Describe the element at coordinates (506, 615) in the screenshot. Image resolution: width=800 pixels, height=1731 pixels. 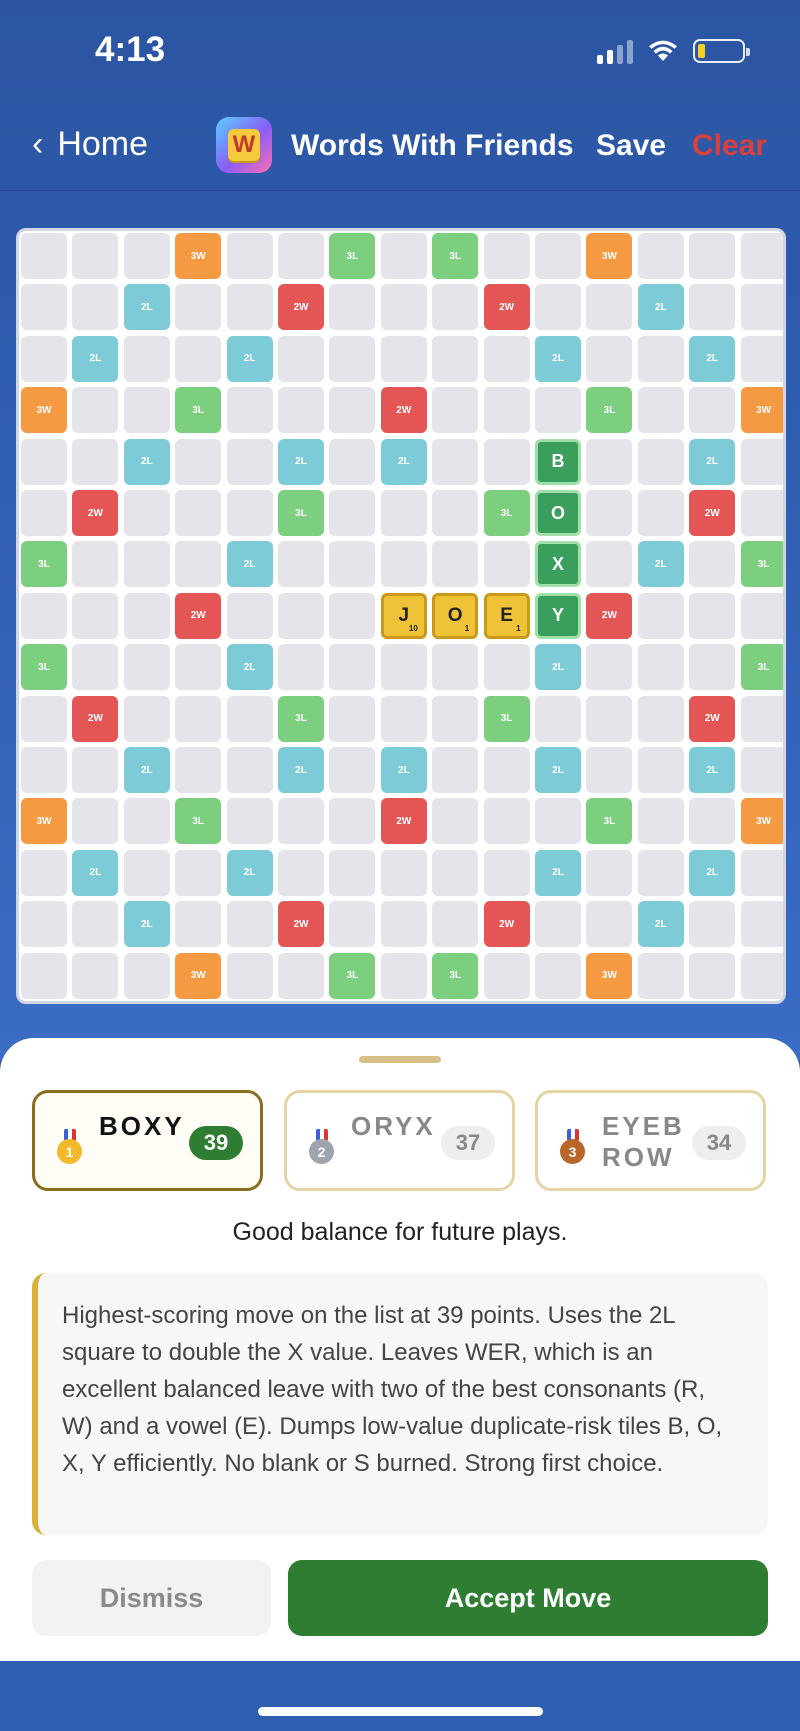
I see `placed-tile: E1` at that location.